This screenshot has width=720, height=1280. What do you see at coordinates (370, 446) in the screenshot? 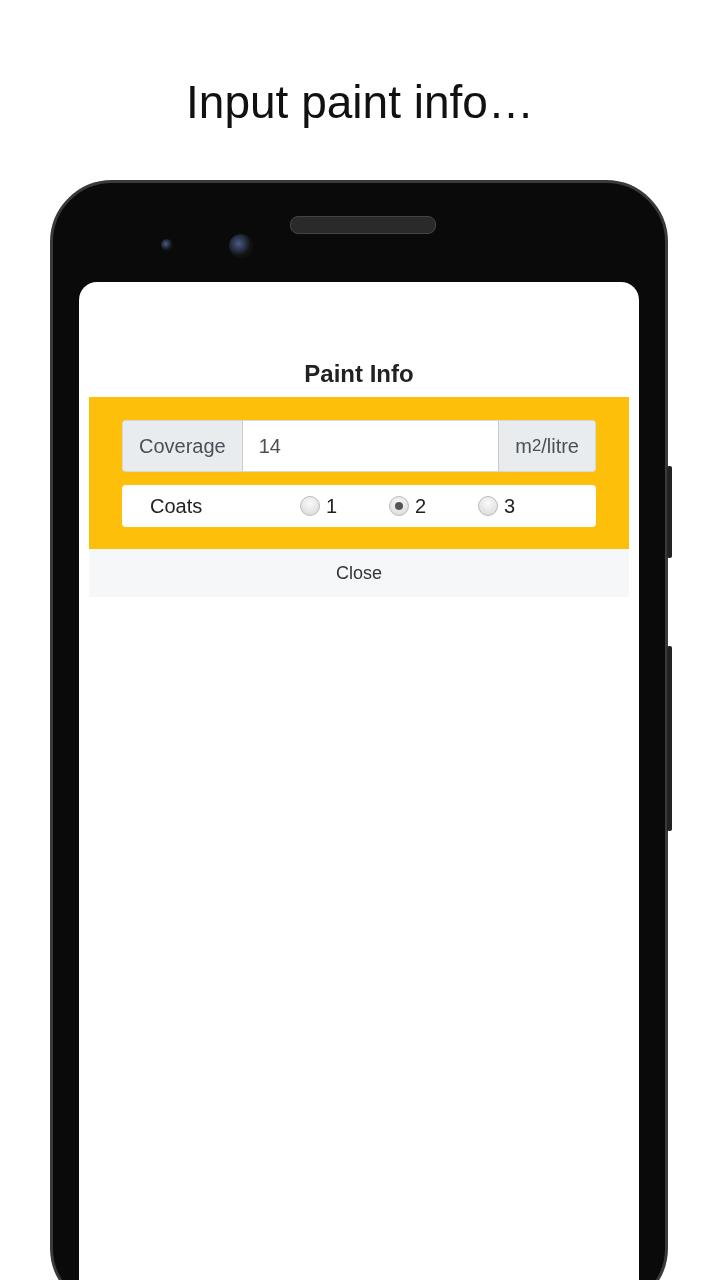
I see `coverage-field: 14` at bounding box center [370, 446].